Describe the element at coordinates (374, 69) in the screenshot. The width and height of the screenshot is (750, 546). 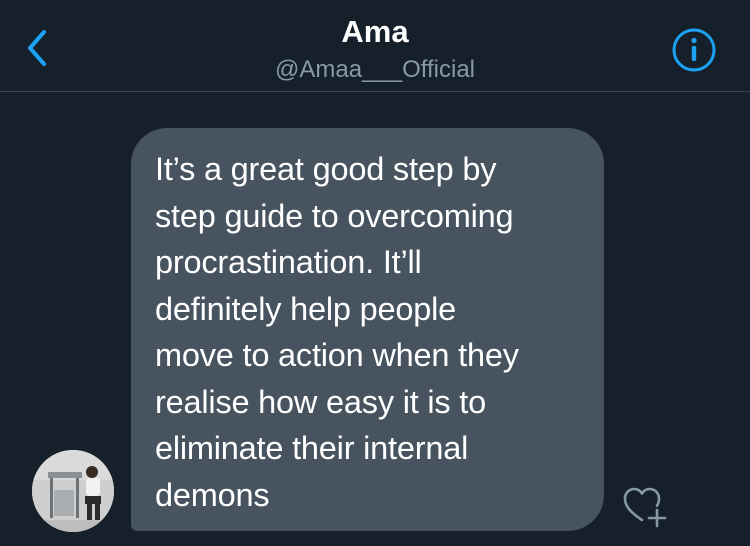
I see `user-handle: @Amaa___Official` at that location.